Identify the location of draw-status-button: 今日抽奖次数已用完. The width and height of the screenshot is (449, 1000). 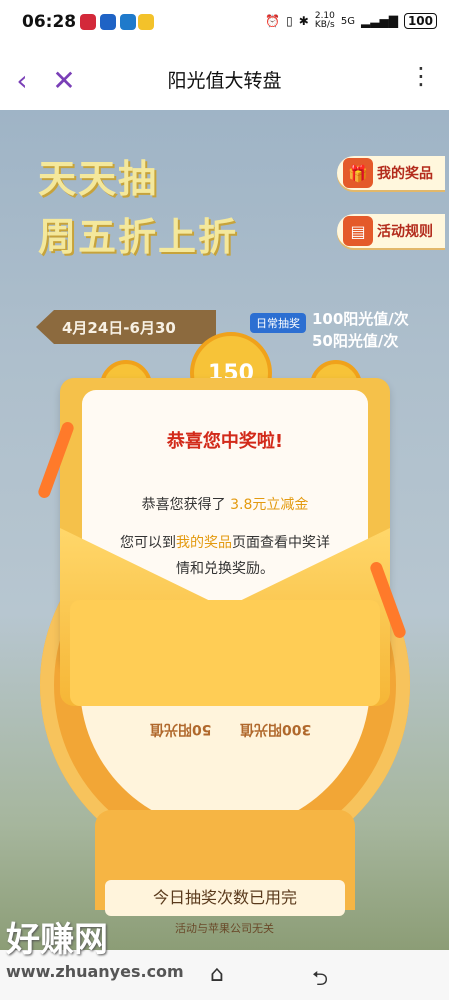
(225, 898).